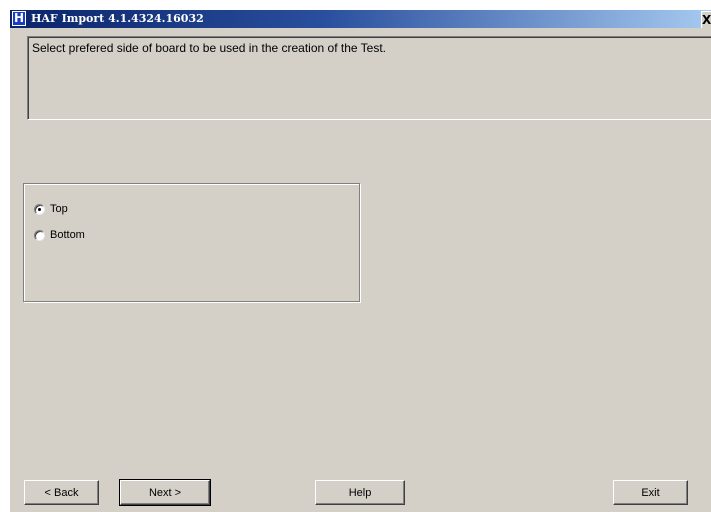 The width and height of the screenshot is (711, 512). What do you see at coordinates (706, 19) in the screenshot?
I see `close-button: X` at bounding box center [706, 19].